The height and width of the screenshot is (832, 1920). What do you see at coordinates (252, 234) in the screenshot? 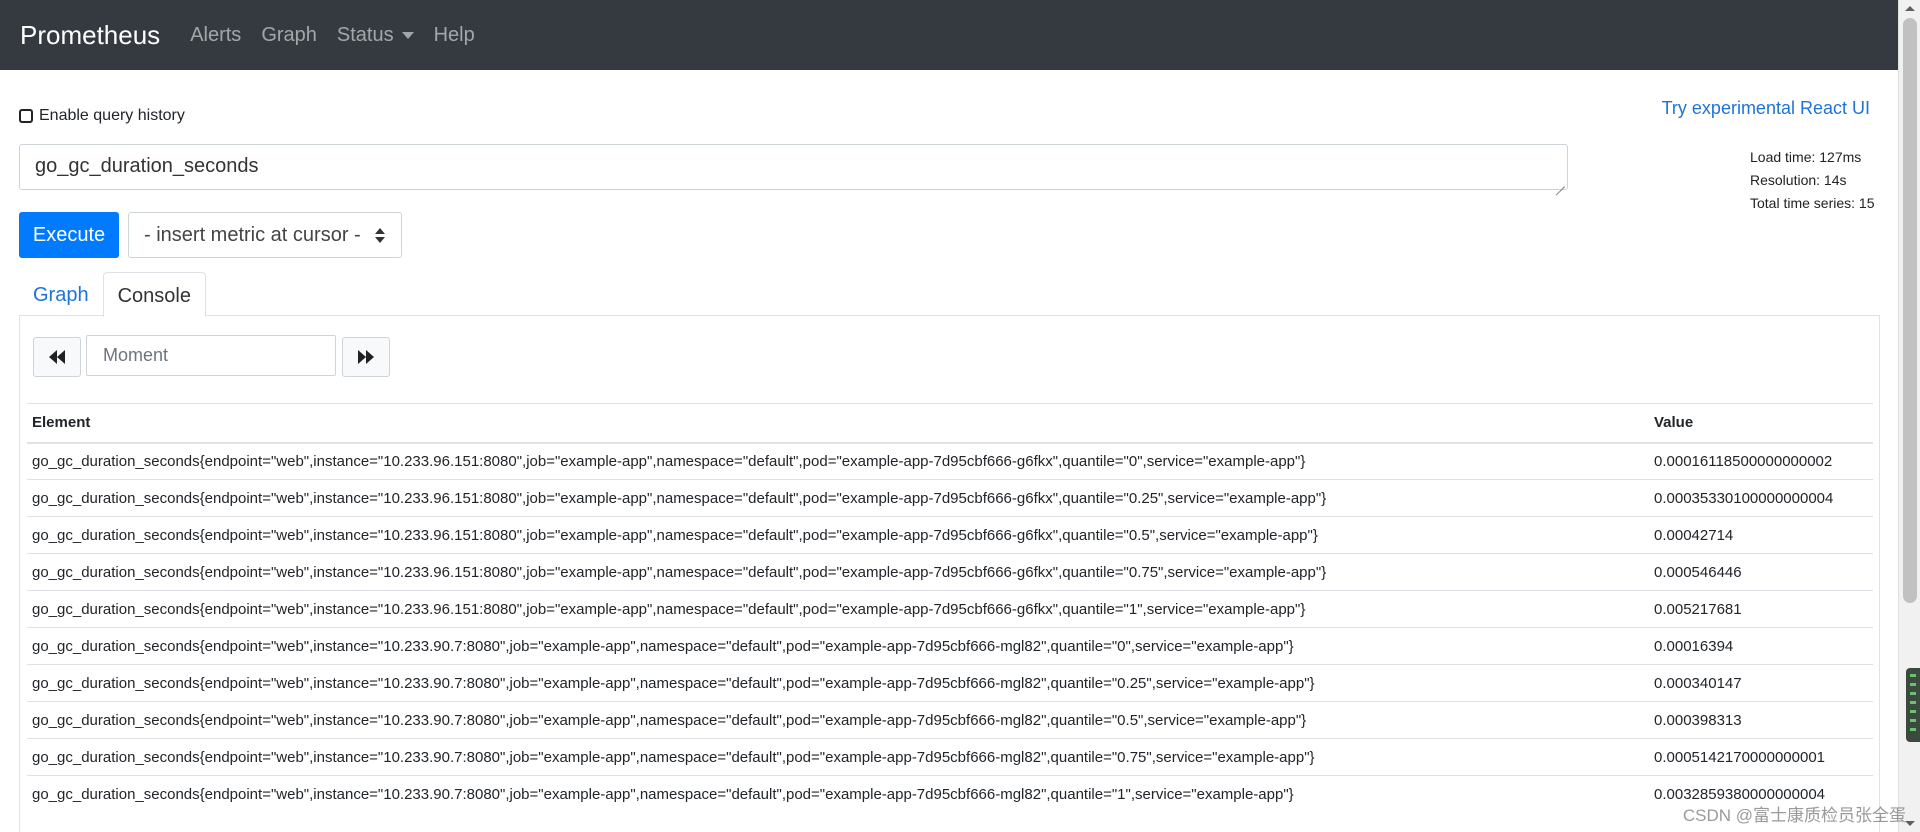
I see `insert-metric-label: - insert metric at cursor -` at bounding box center [252, 234].